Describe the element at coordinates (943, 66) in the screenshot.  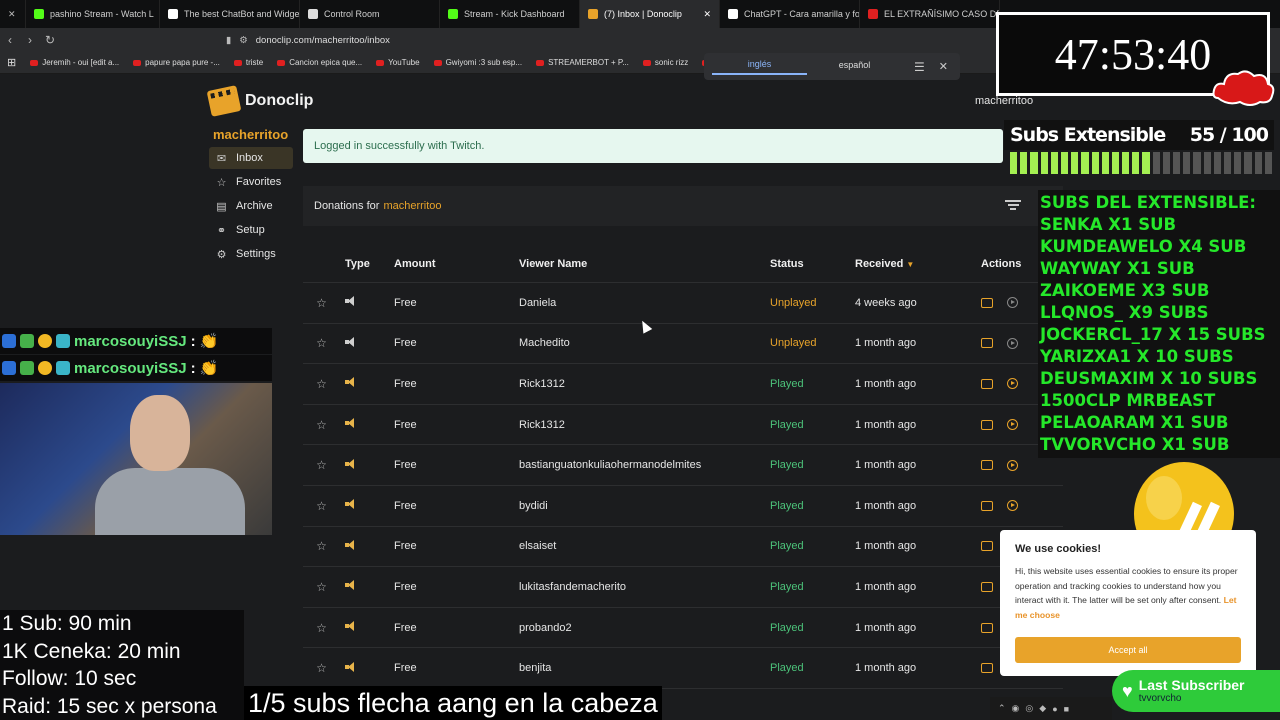
I see `close-icon: ✕` at that location.